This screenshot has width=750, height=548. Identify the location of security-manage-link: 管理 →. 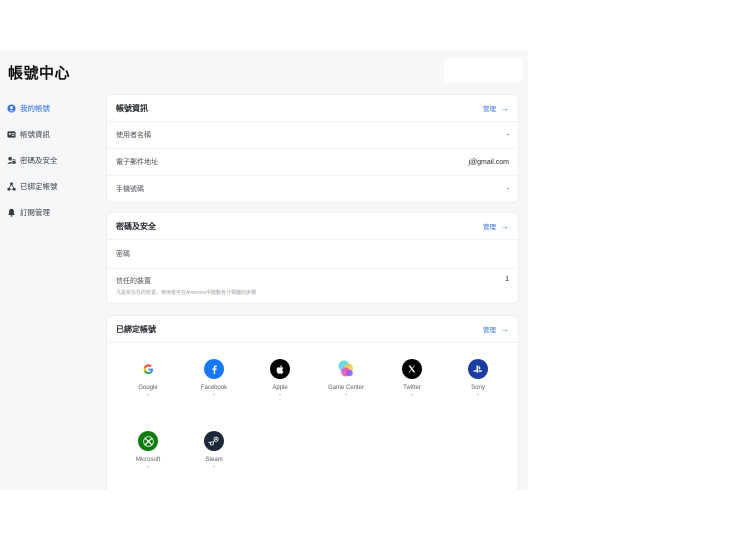
(496, 226).